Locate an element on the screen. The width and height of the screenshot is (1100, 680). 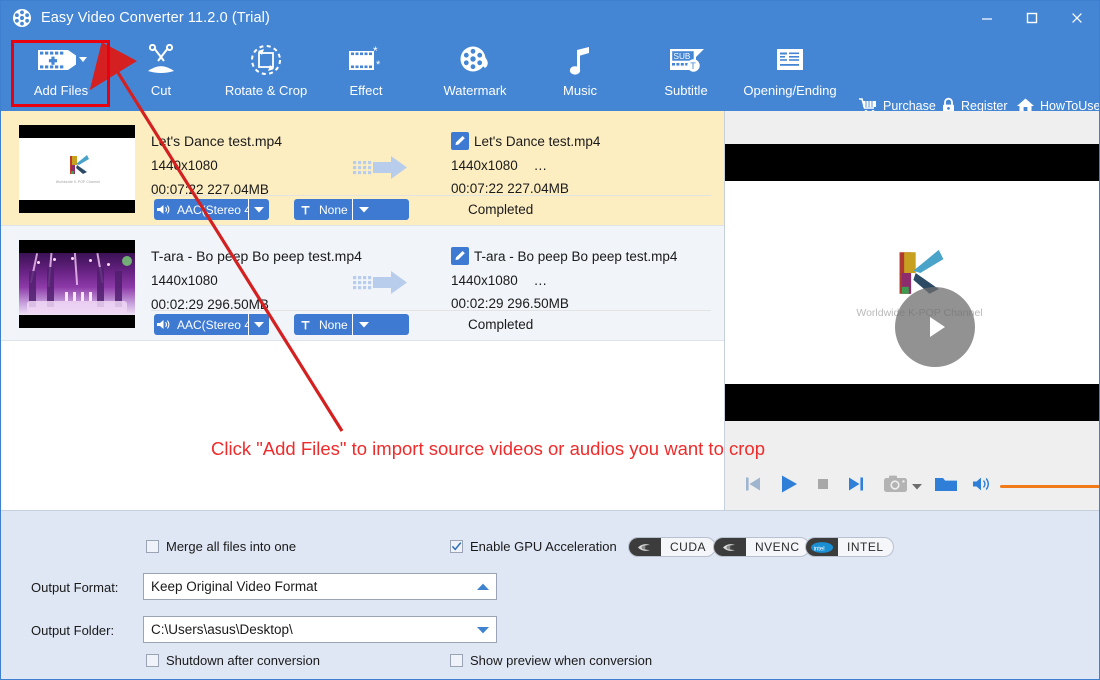
folder-icon is located at coordinates (946, 486).